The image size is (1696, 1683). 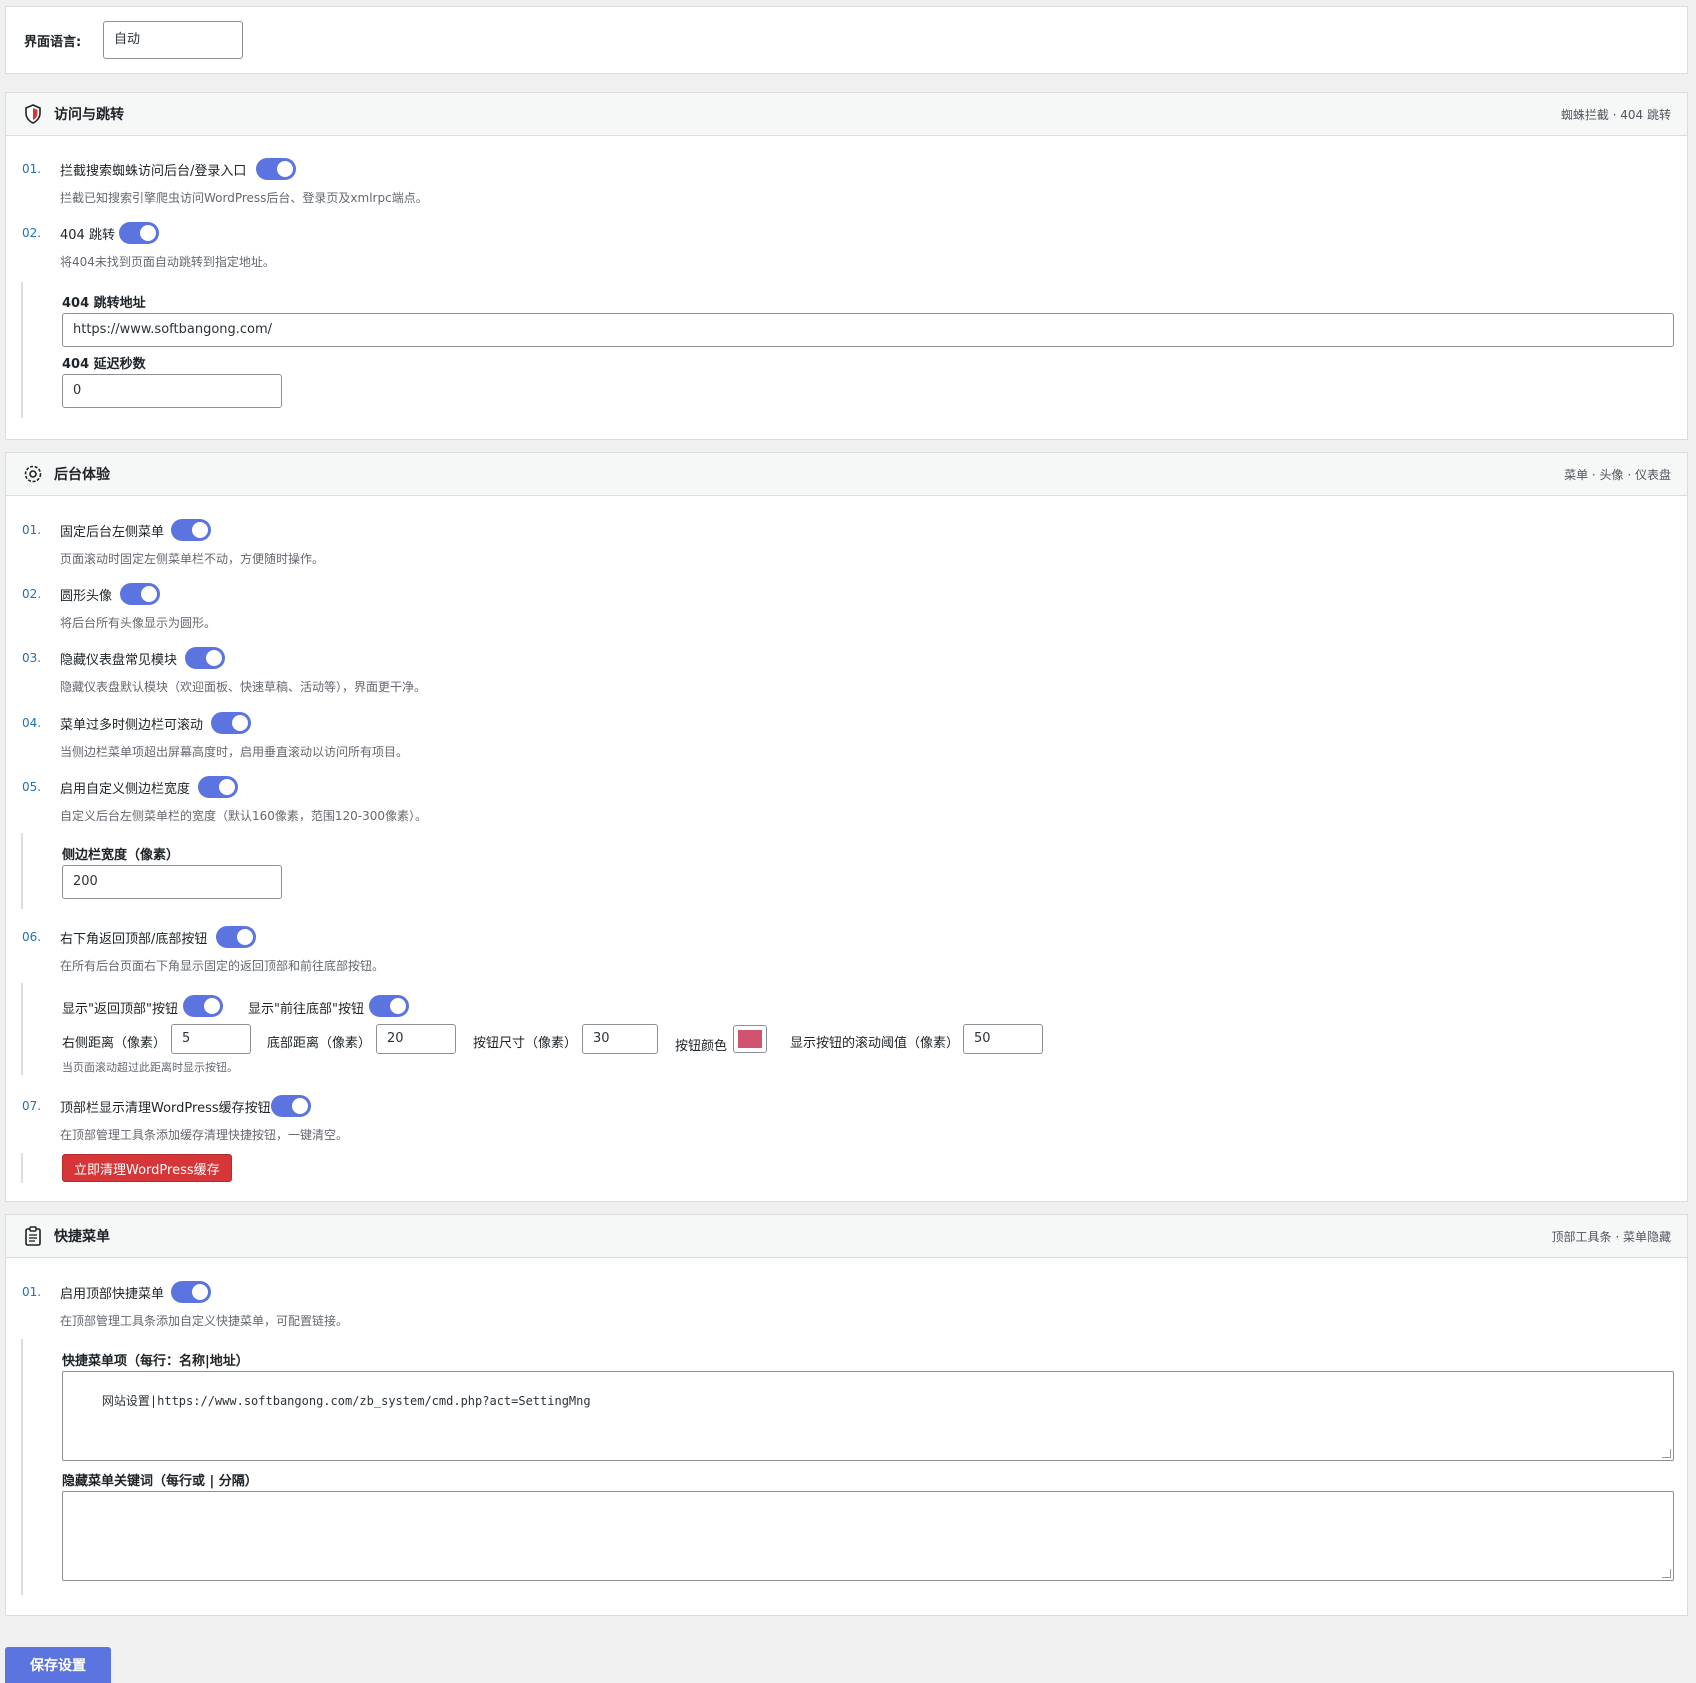 I want to click on quickmenu-section-header: 快捷菜单 顶部工具条 · 菜单隐藏, so click(x=846, y=1236).